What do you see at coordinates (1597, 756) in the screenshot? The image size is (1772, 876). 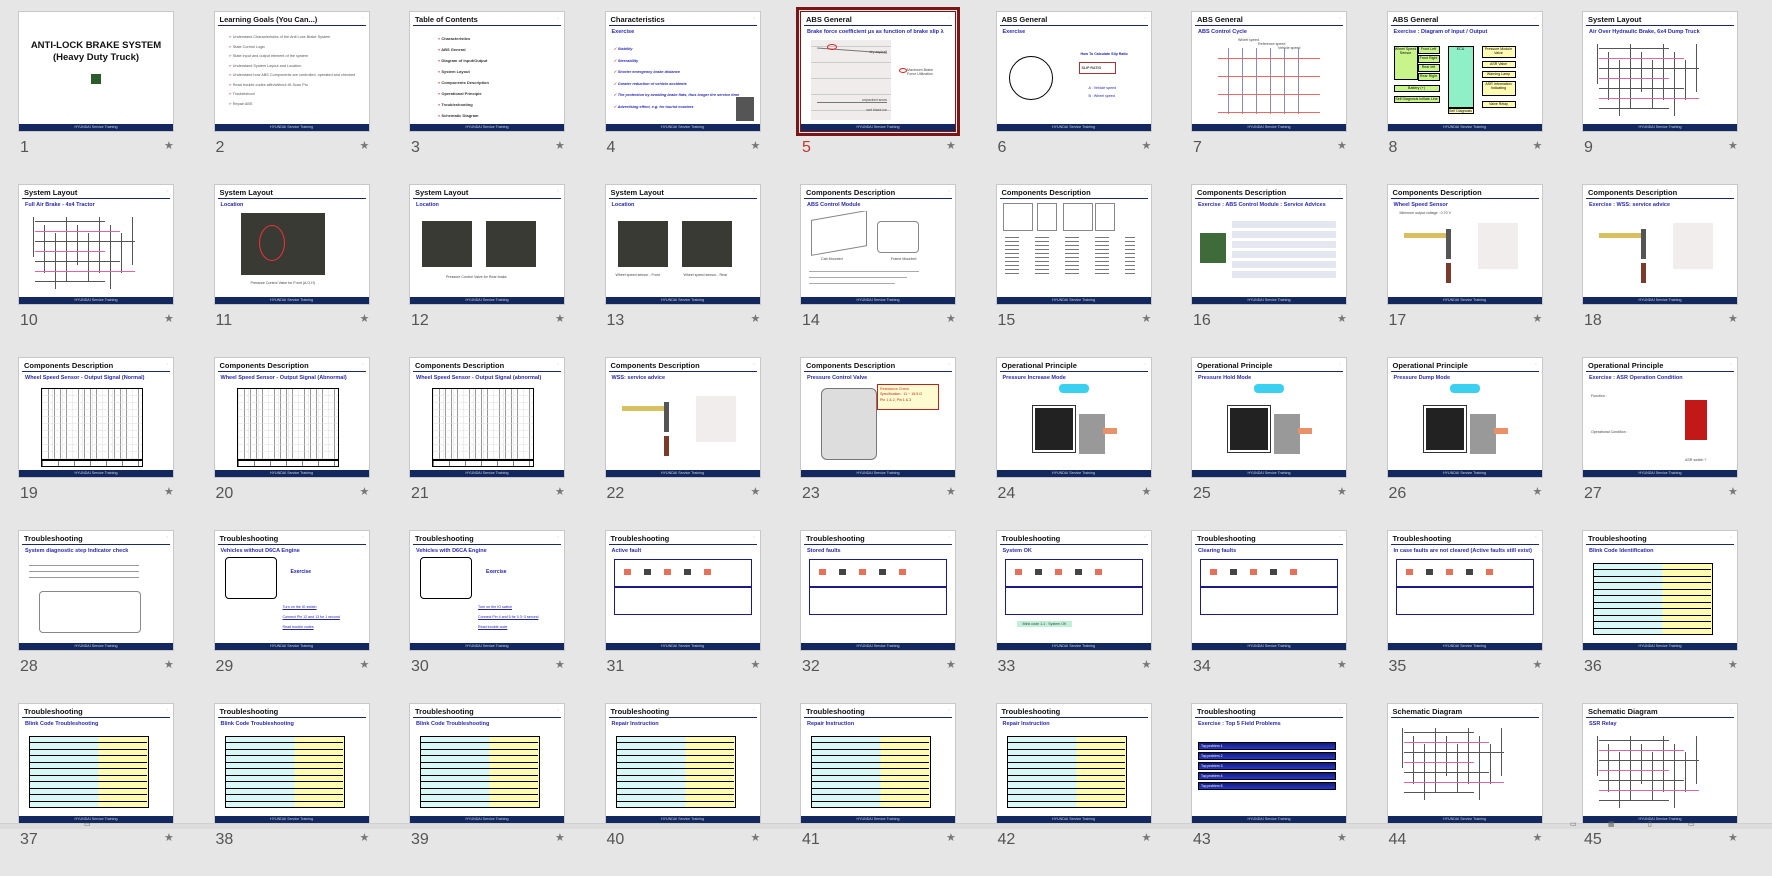 I see `wire-line` at bounding box center [1597, 756].